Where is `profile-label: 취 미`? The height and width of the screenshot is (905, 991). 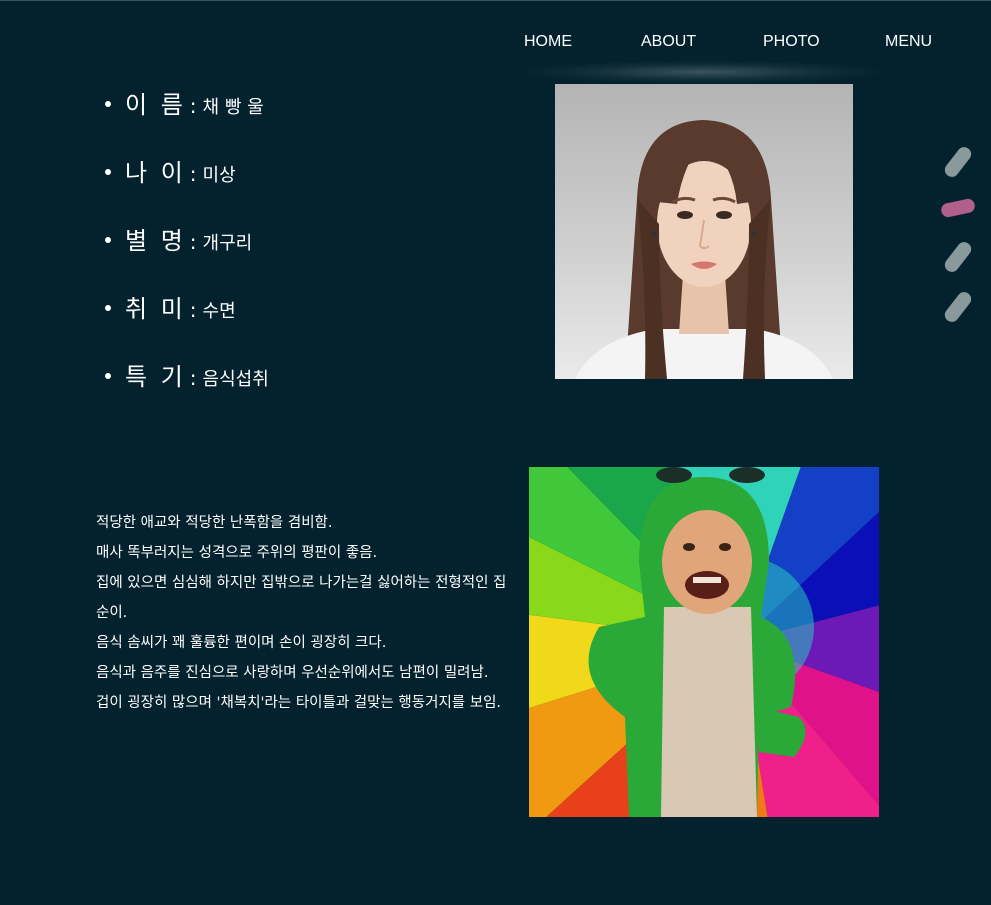 profile-label: 취 미 is located at coordinates (155, 309).